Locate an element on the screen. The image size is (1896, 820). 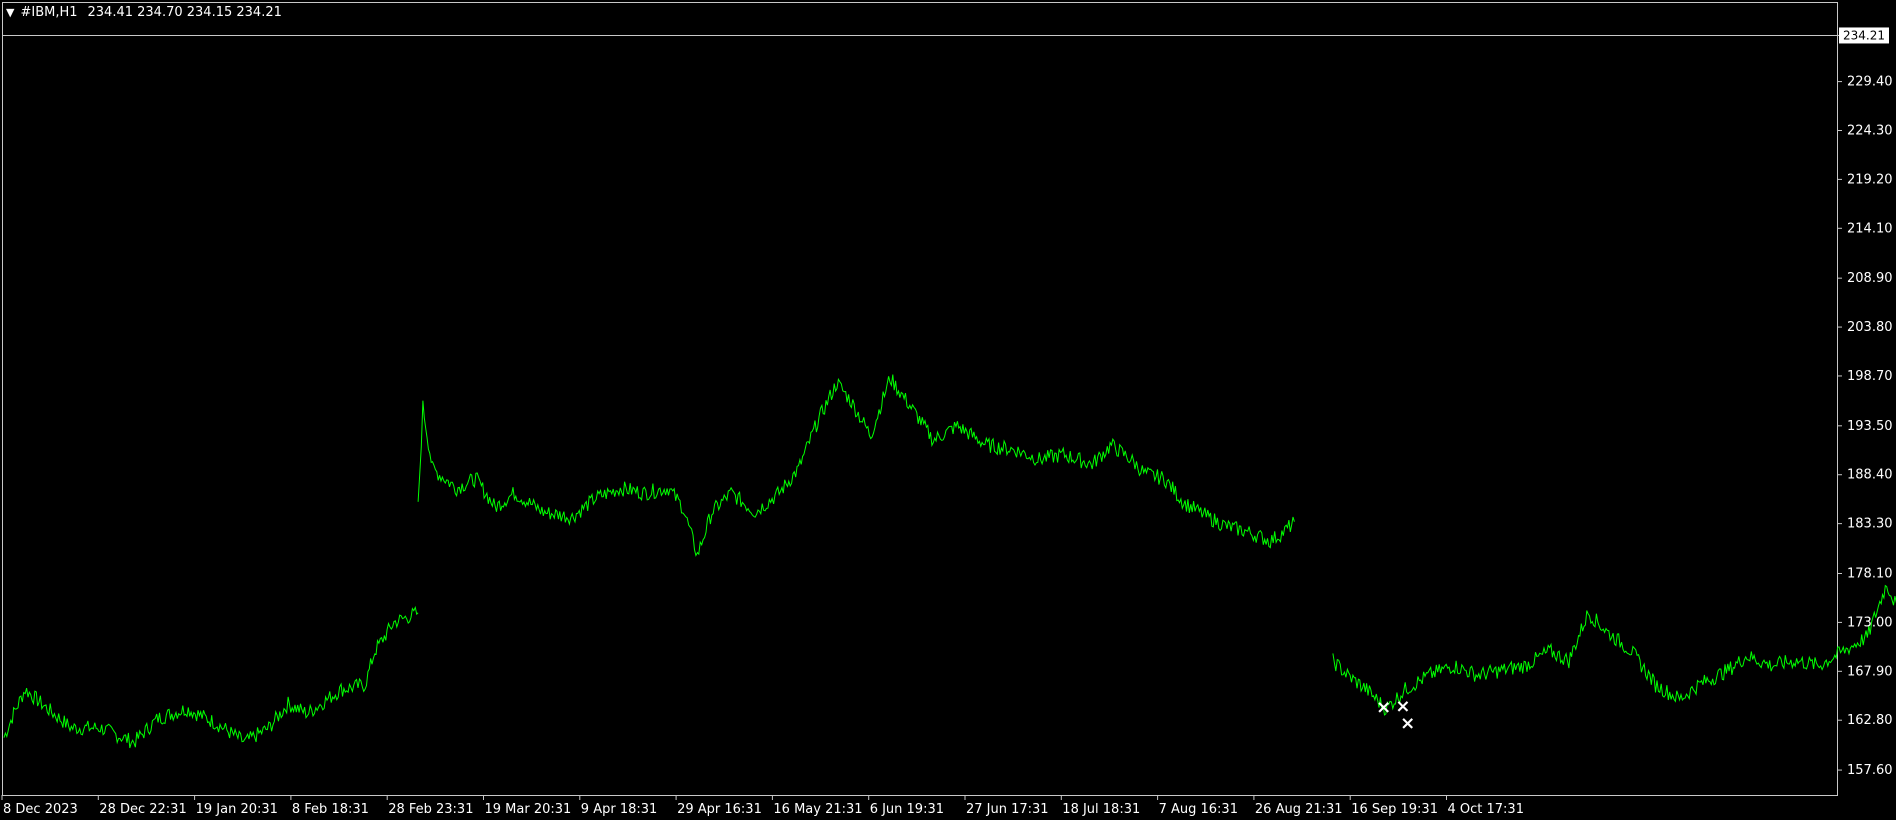
x-tick-label: 26 Aug 21:31 is located at coordinates (1299, 809).